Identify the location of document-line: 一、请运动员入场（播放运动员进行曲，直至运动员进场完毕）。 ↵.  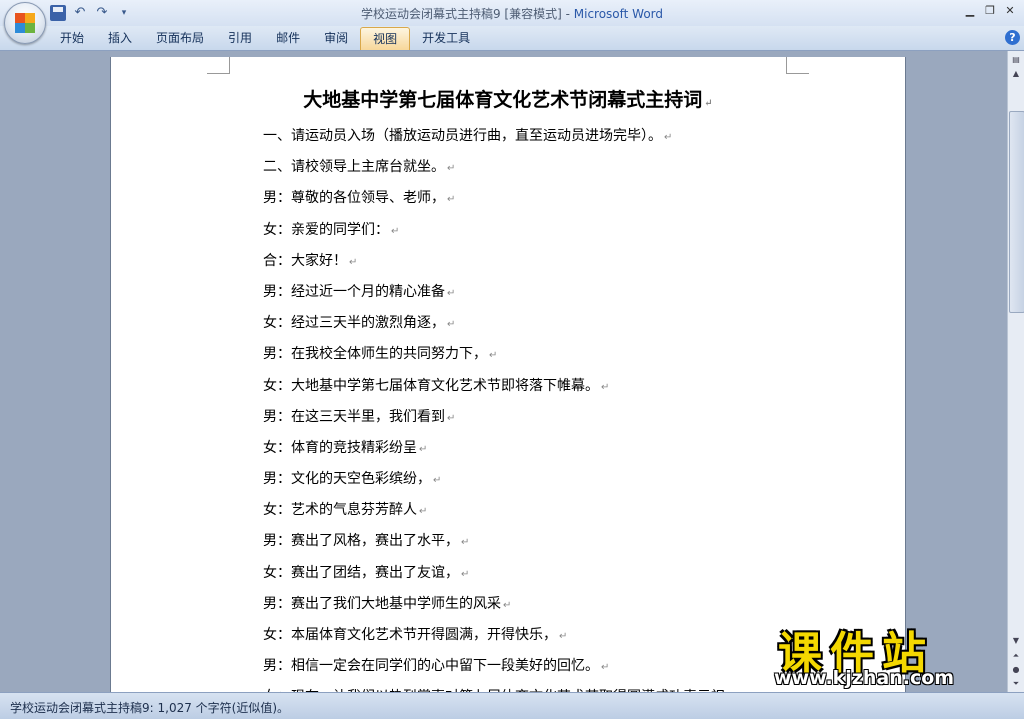
(494, 136).